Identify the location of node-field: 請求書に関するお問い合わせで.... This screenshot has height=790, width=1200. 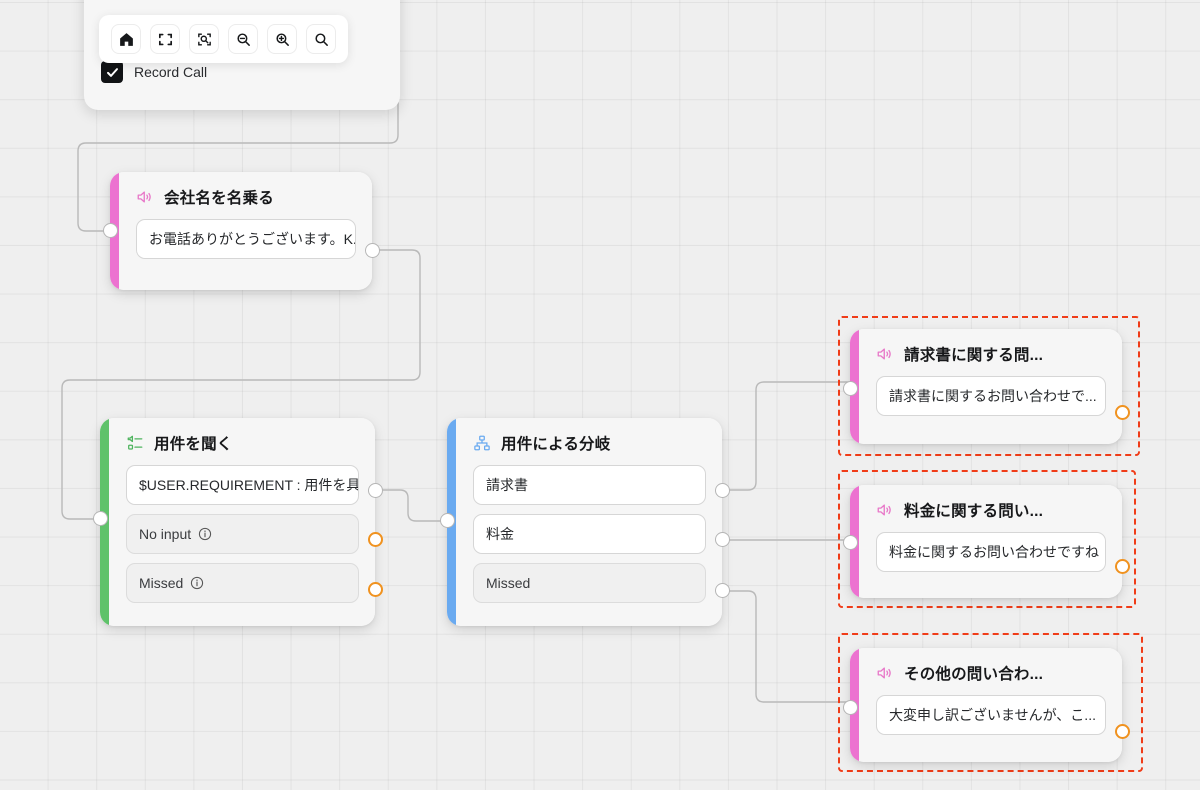
(991, 396).